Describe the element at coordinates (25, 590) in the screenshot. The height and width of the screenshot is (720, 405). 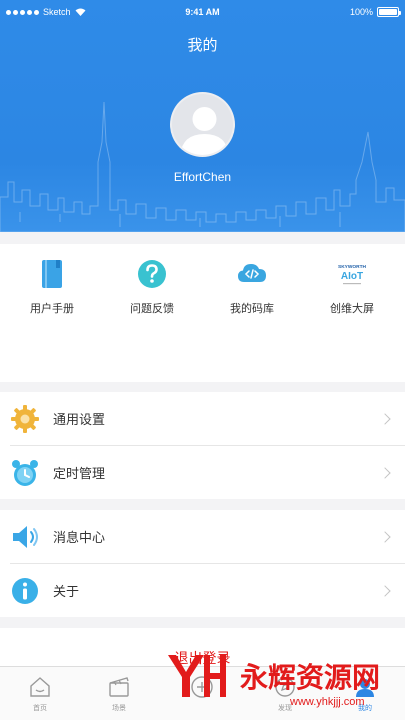
I see `info-icon` at that location.